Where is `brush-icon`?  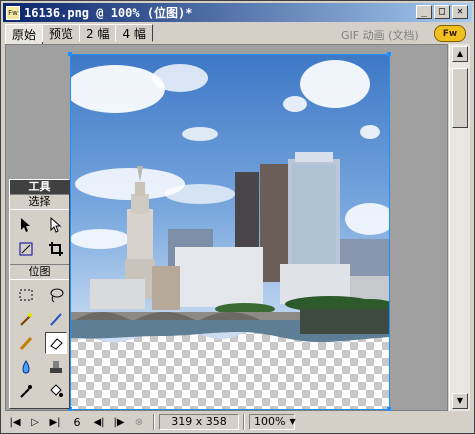
brush-icon is located at coordinates (56, 319).